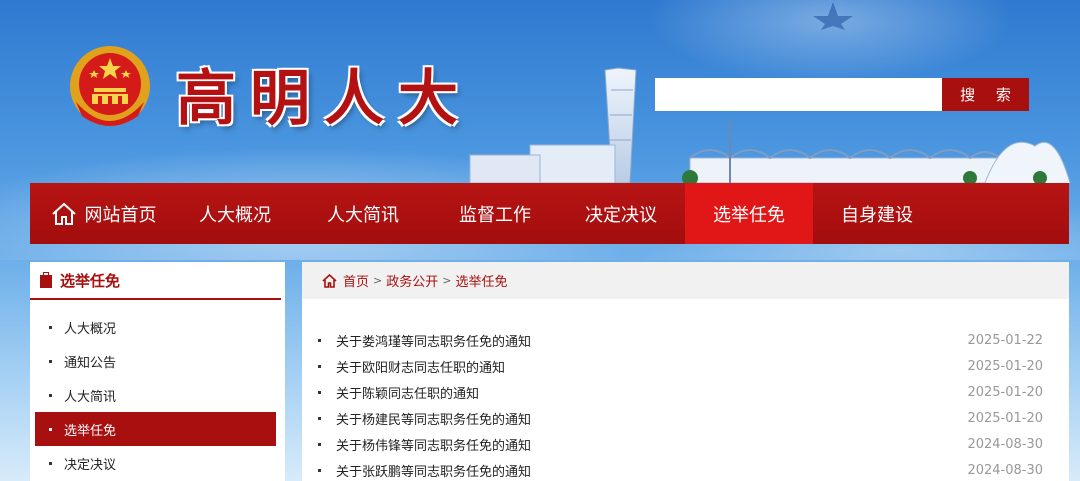  Describe the element at coordinates (433, 470) in the screenshot. I see `news-title-link: 关于张跃鹏等同志职务任免的通知` at that location.